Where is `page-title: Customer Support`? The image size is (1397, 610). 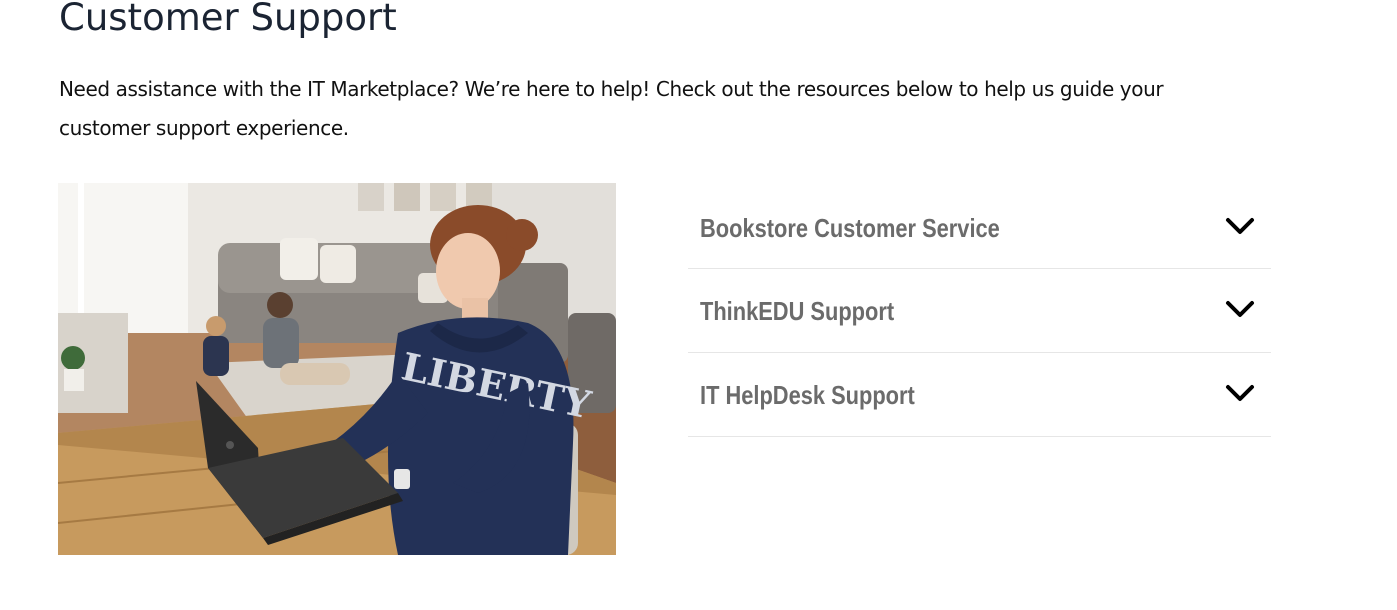 page-title: Customer Support is located at coordinates (228, 19).